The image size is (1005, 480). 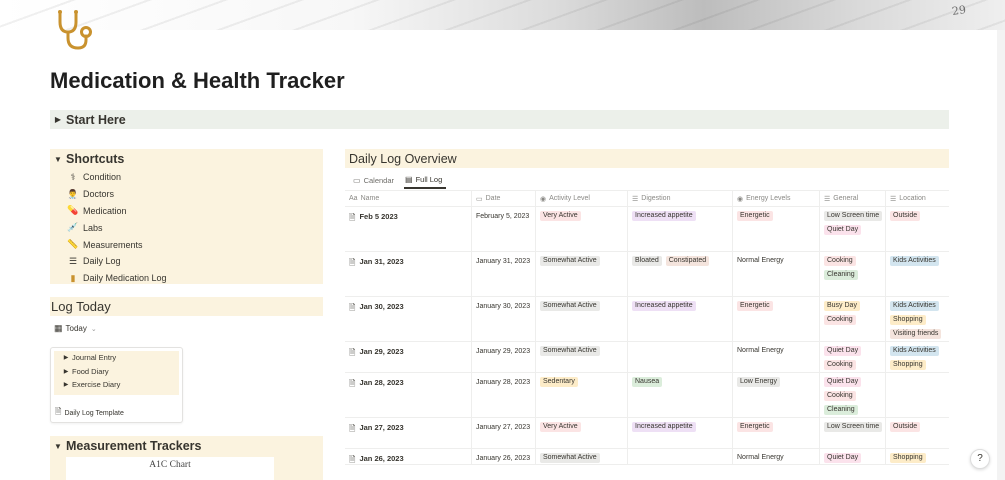 What do you see at coordinates (381, 382) in the screenshot?
I see `row-name: Jan 28, 2023` at bounding box center [381, 382].